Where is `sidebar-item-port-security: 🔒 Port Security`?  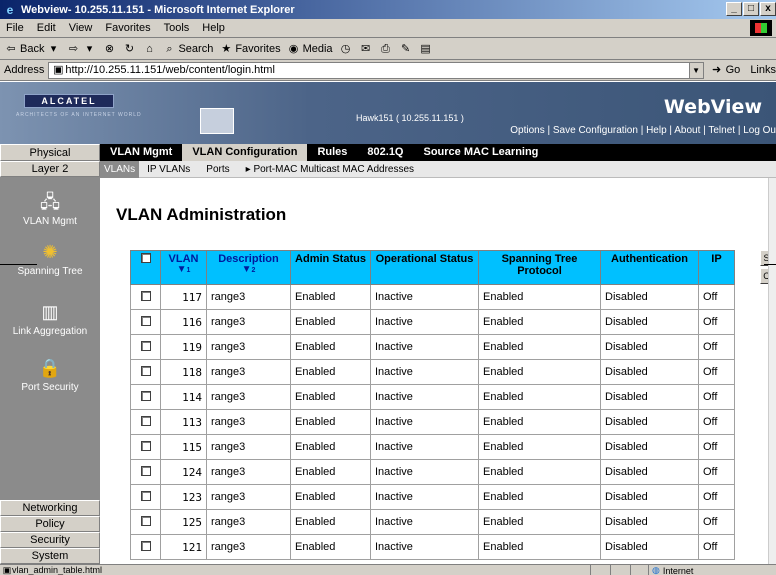 sidebar-item-port-security: 🔒 Port Security is located at coordinates (50, 375).